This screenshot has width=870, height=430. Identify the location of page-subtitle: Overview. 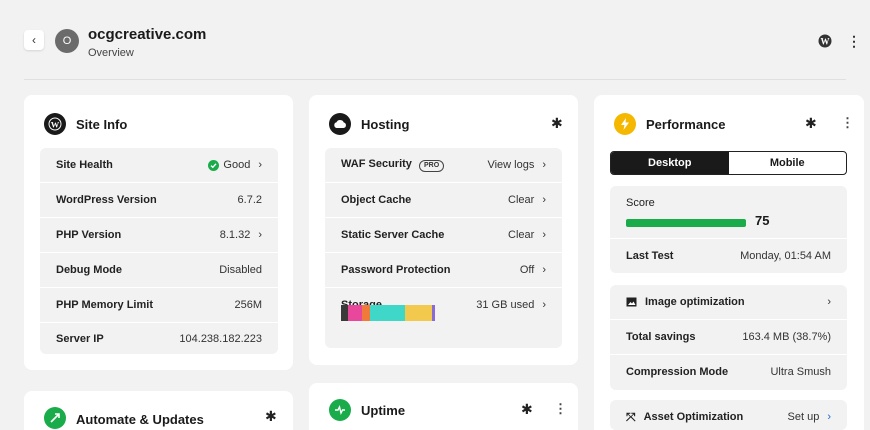
(111, 53).